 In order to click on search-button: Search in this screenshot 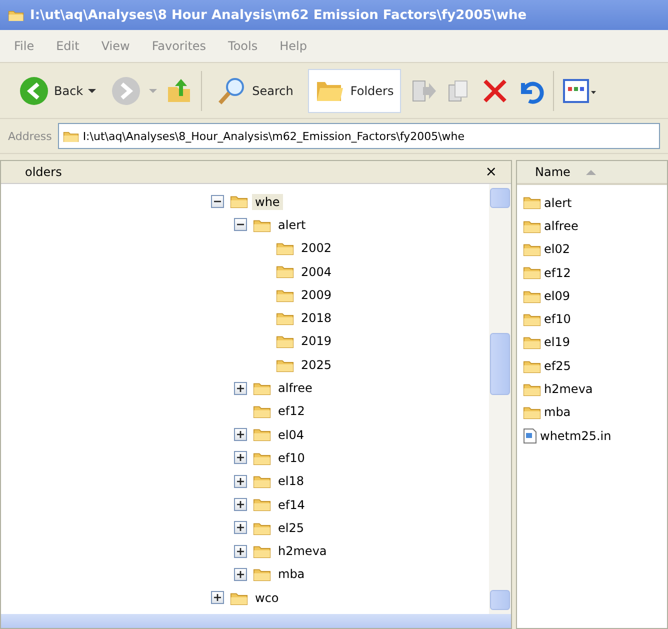, I will do `click(255, 90)`.